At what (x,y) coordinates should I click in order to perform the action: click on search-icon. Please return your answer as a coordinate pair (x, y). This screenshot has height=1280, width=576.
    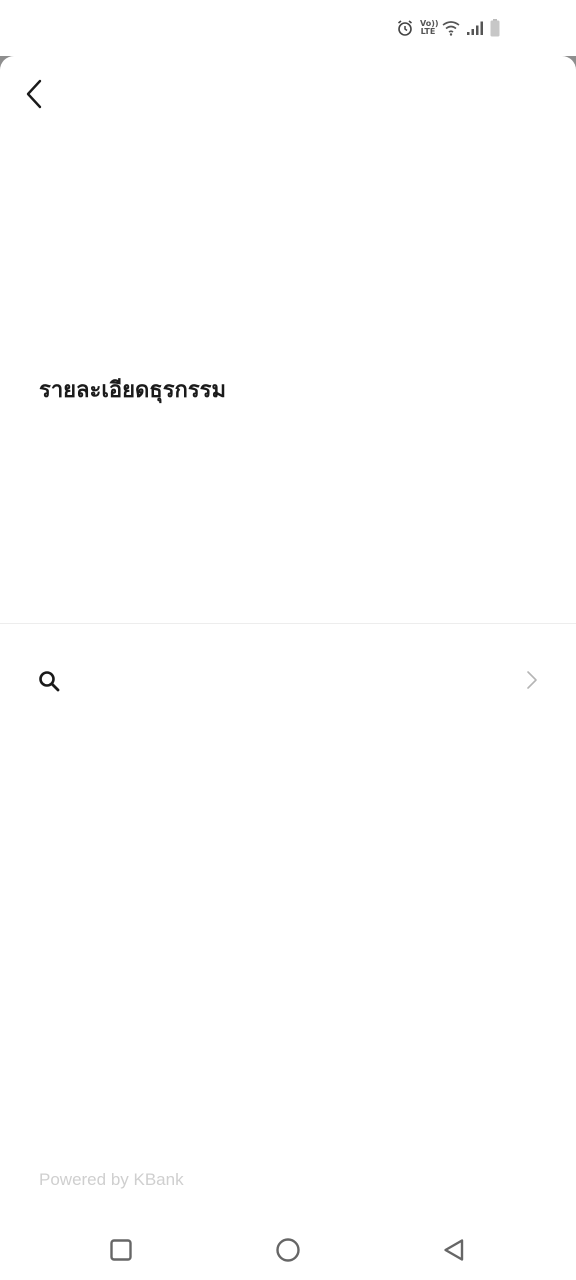
    Looking at the image, I should click on (49, 683).